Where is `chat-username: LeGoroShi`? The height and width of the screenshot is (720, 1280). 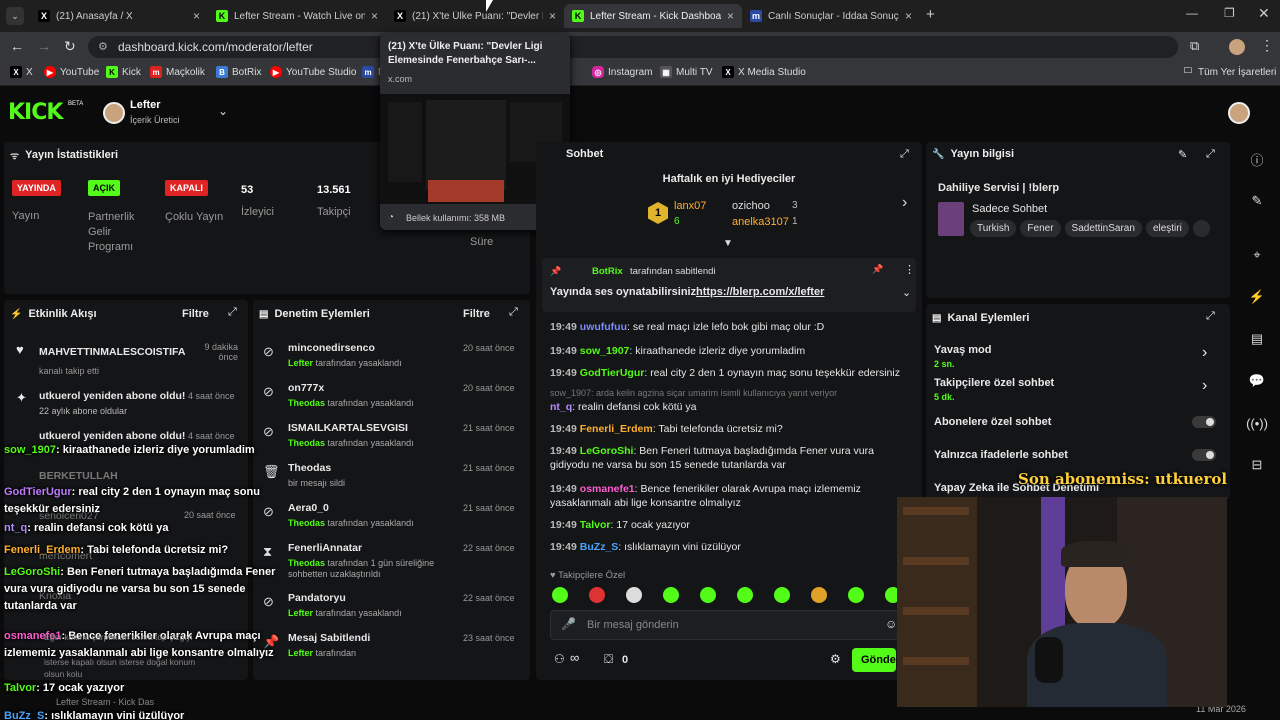 chat-username: LeGoroShi is located at coordinates (607, 451).